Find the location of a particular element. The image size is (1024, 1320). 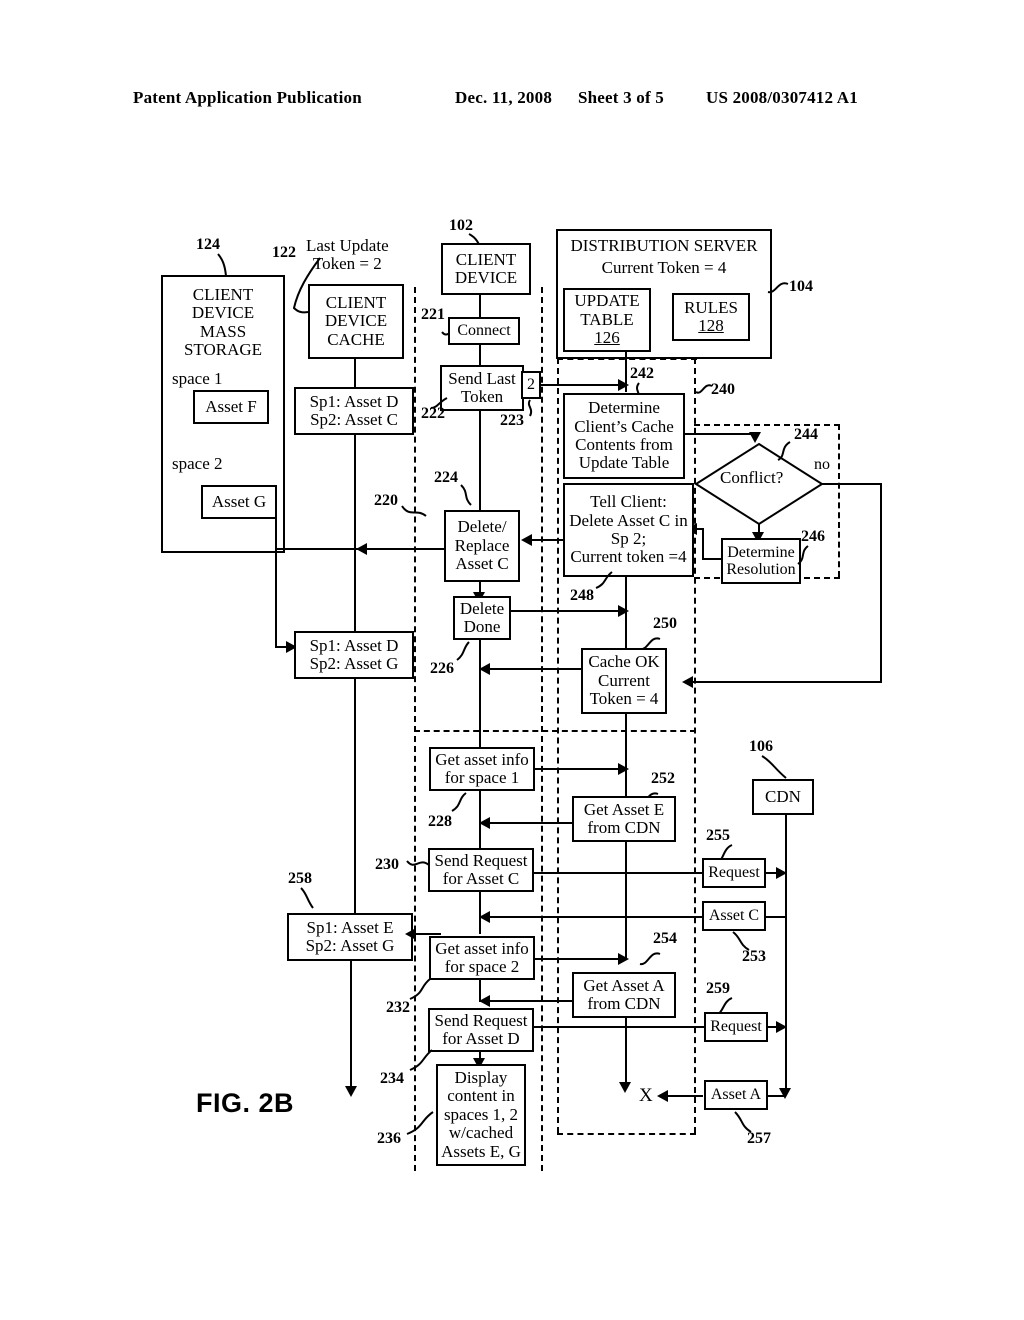

get-asset-e-2: from CDN is located at coordinates (624, 827).